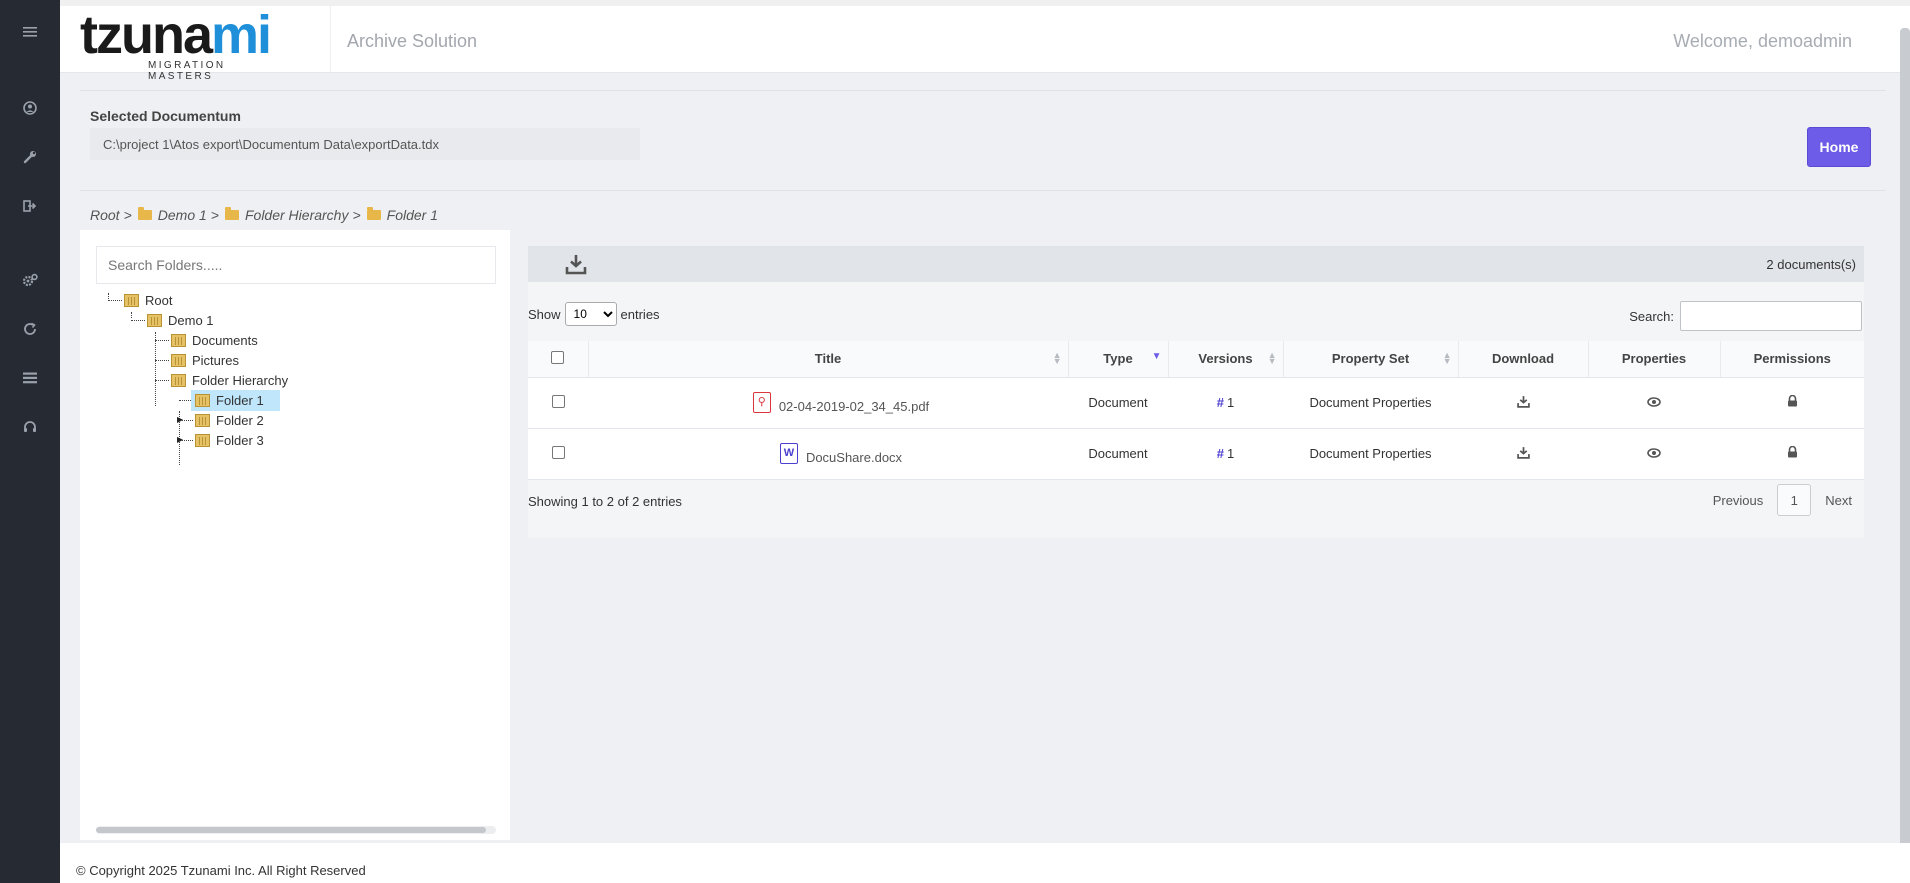 The height and width of the screenshot is (883, 1910). I want to click on row-checkbox-cell, so click(558, 403).